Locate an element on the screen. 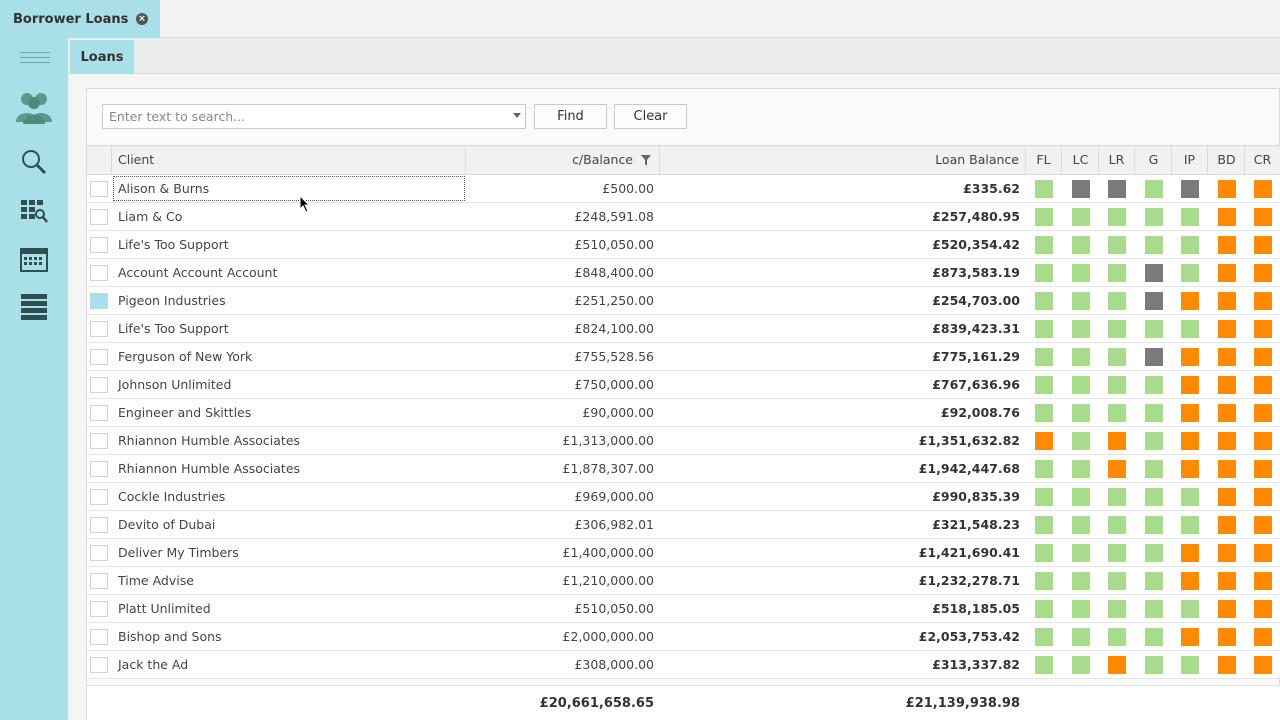 The image size is (1280, 720). close-icon: × is located at coordinates (142, 19).